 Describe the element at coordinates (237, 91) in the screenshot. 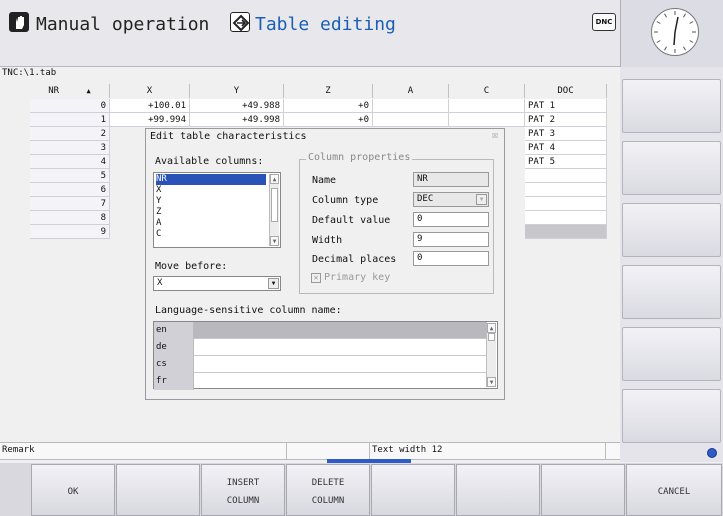

I see `column-header-y: Y` at that location.